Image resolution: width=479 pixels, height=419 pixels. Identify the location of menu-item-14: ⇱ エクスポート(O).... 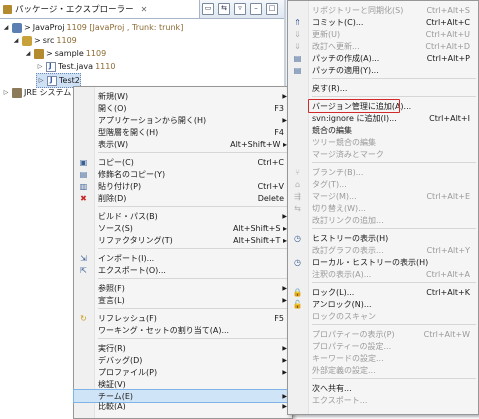
(183, 270).